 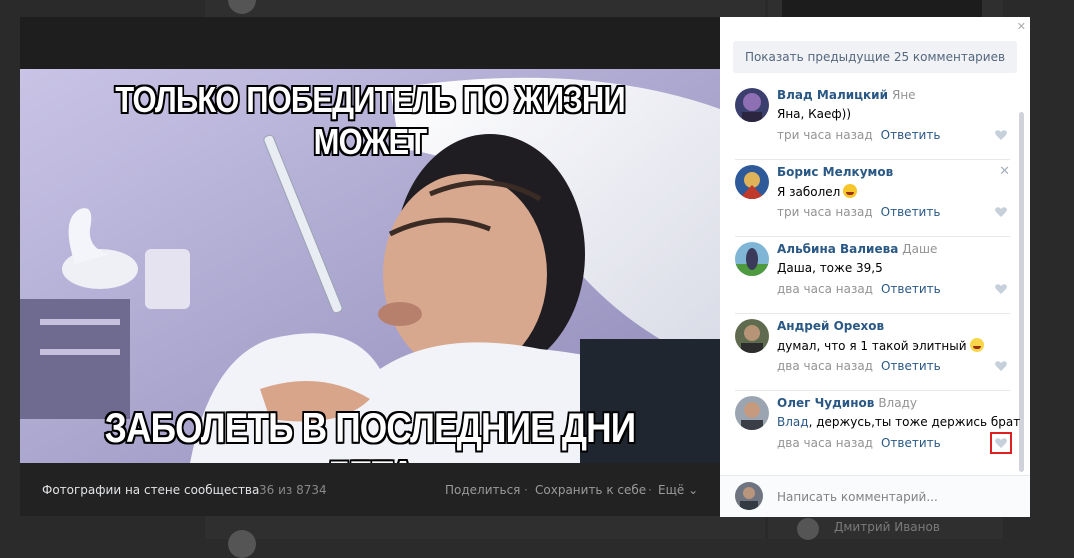 What do you see at coordinates (793, 422) in the screenshot?
I see `mention-link: Влад` at bounding box center [793, 422].